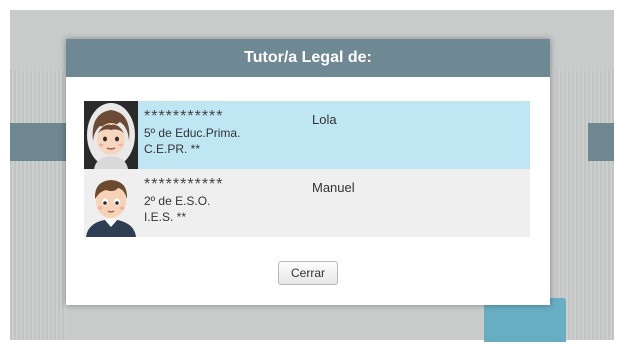 The width and height of the screenshot is (622, 344). Describe the element at coordinates (38, 142) in the screenshot. I see `background-band-left` at that location.